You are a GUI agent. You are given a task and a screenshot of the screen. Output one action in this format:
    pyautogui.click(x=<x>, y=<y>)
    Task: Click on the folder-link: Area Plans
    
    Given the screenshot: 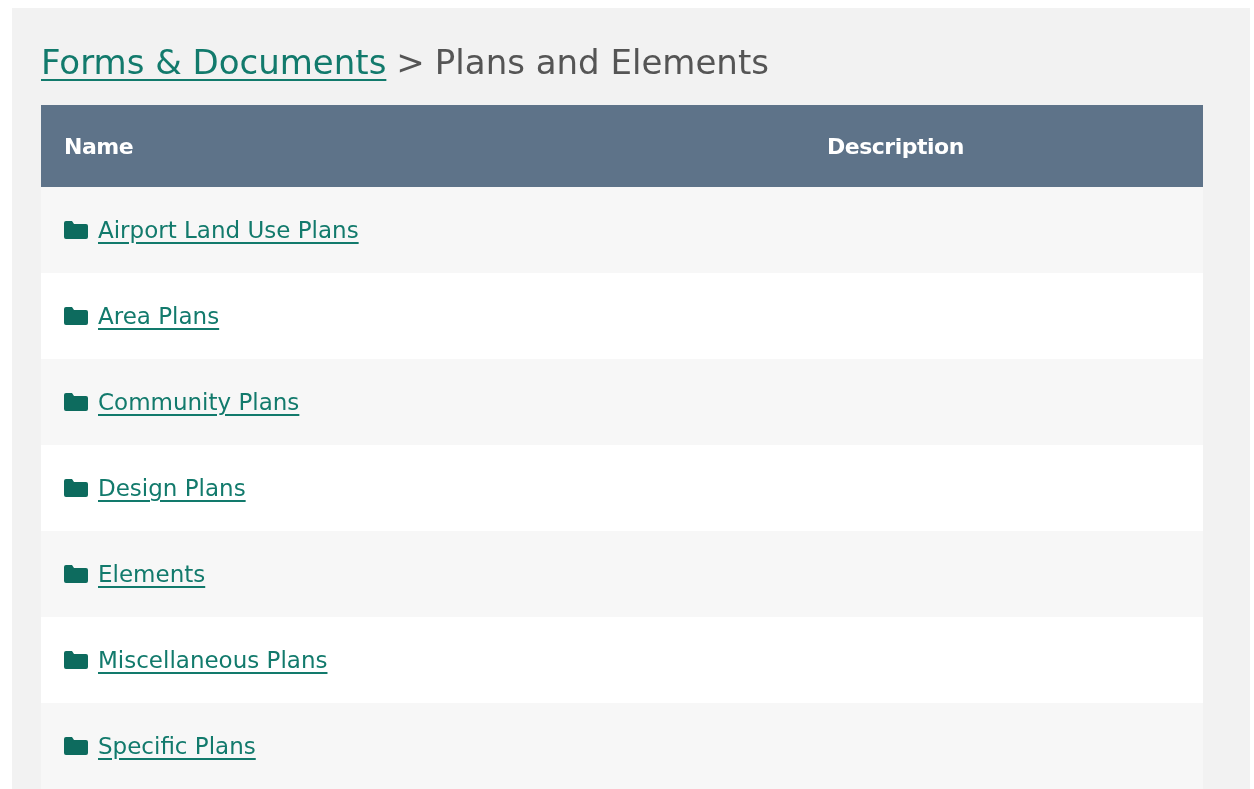 What is the action you would take?
    pyautogui.click(x=159, y=316)
    